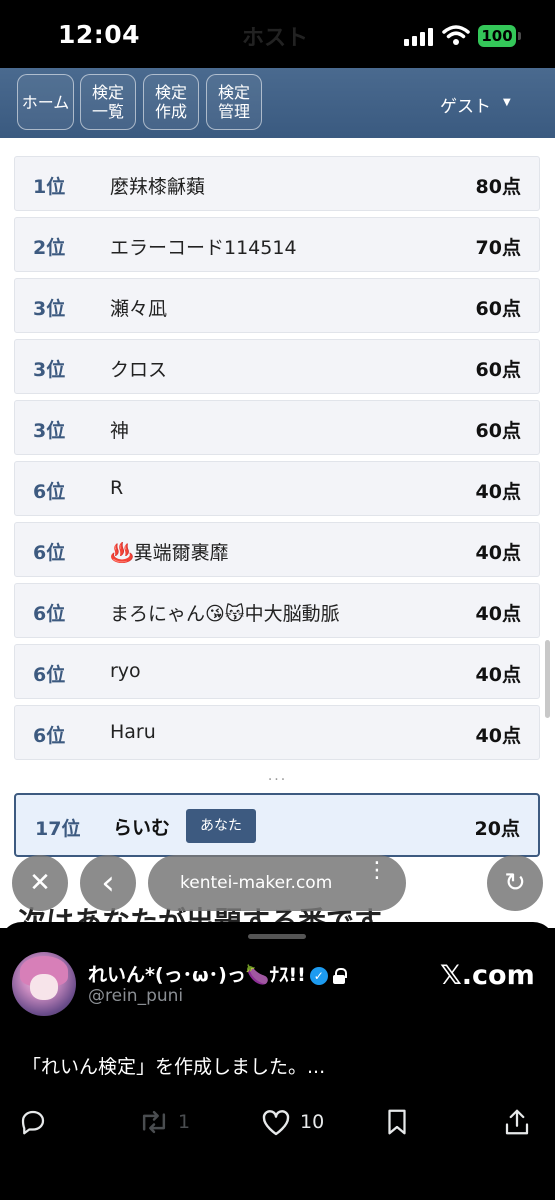 This screenshot has width=555, height=1200. I want to click on battery-tip, so click(519, 36).